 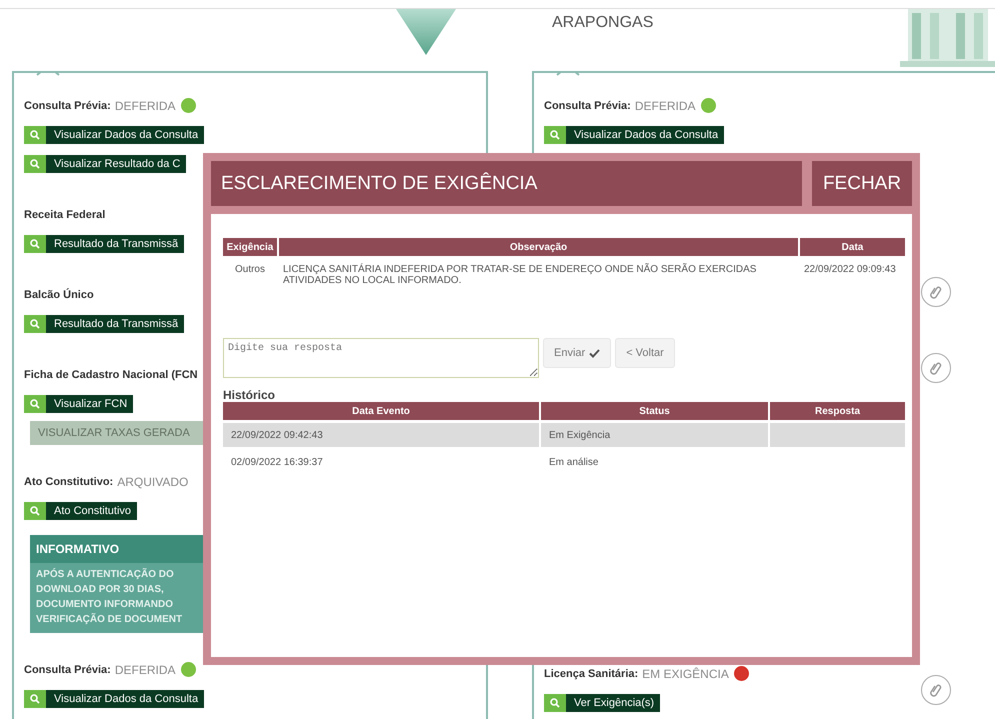 What do you see at coordinates (645, 353) in the screenshot?
I see `back-button: < Voltar` at bounding box center [645, 353].